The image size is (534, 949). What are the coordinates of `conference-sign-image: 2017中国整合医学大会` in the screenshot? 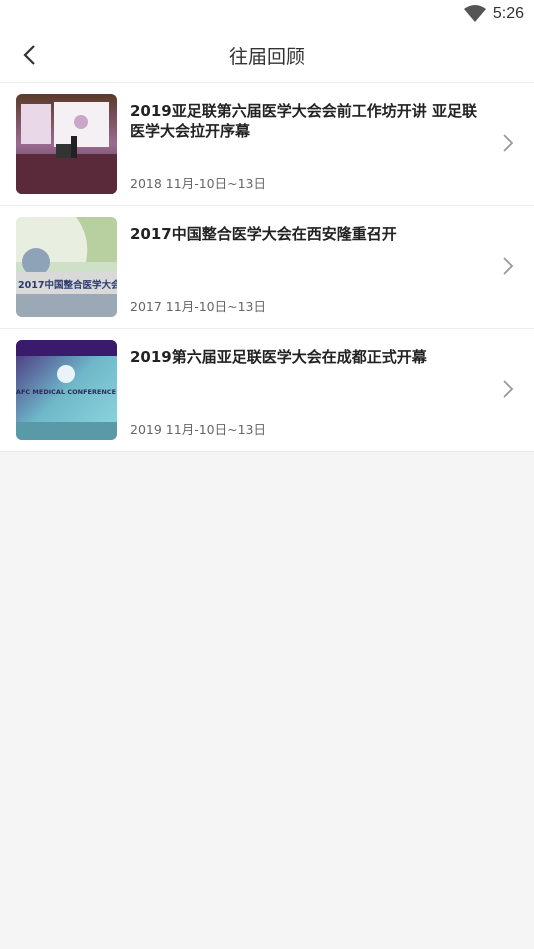 It's located at (66, 267).